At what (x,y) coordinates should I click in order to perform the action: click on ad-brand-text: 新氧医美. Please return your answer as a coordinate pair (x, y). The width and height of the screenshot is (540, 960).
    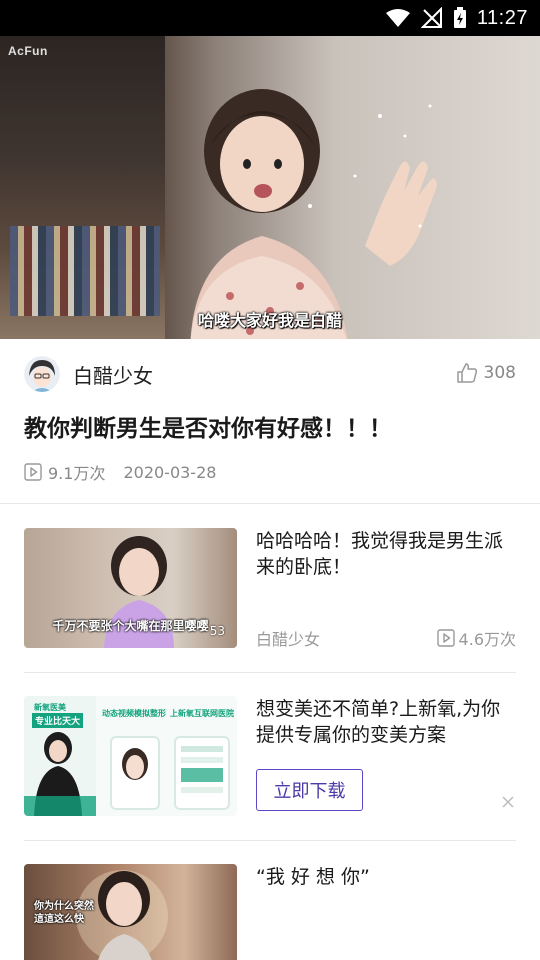
    Looking at the image, I should click on (50, 707).